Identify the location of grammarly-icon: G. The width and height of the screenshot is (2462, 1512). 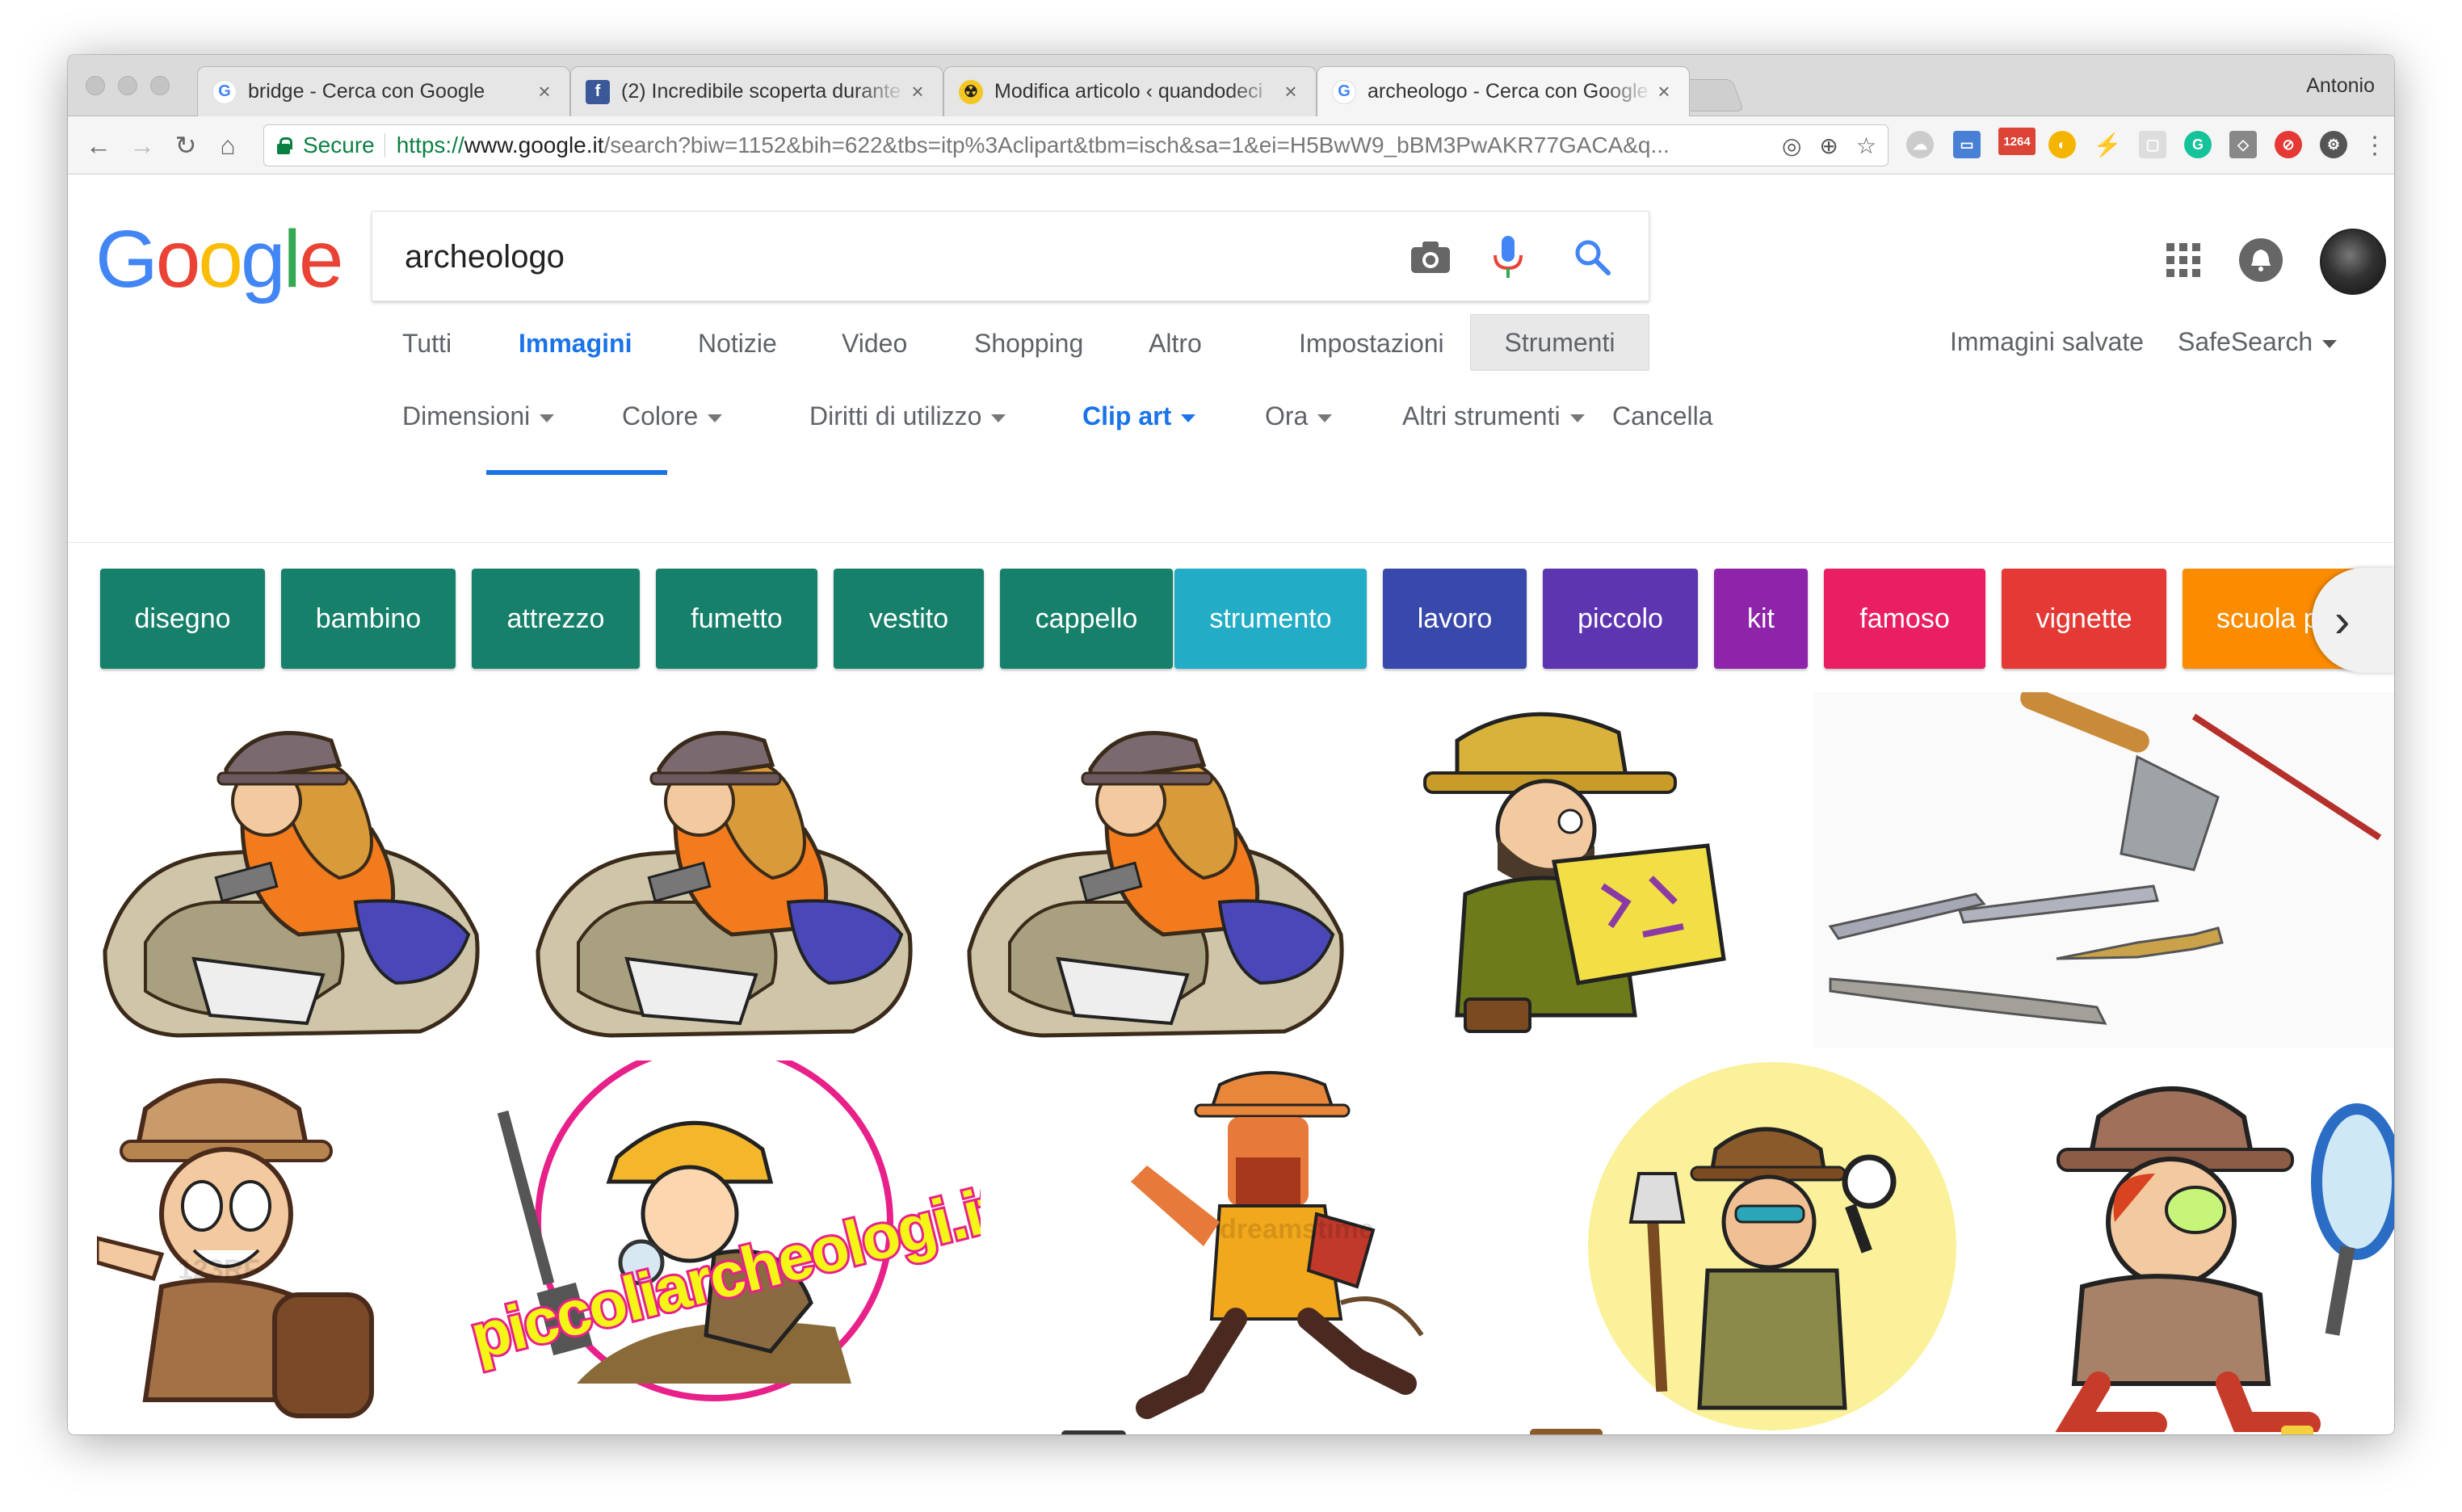
(2198, 144).